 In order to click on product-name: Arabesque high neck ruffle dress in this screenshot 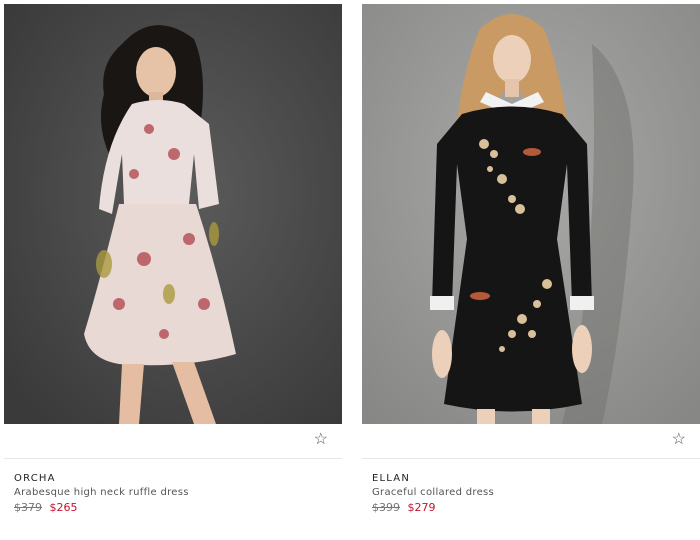, I will do `click(178, 492)`.